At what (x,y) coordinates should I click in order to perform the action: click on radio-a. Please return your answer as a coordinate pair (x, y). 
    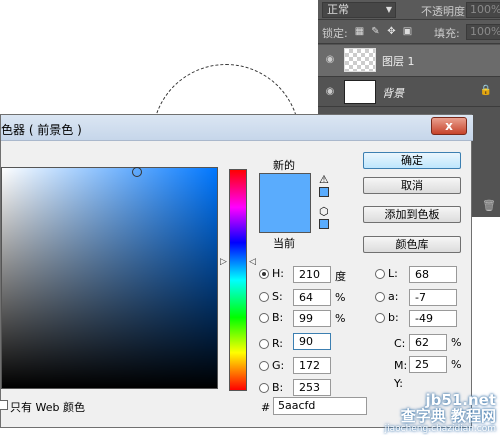
    Looking at the image, I should click on (380, 297).